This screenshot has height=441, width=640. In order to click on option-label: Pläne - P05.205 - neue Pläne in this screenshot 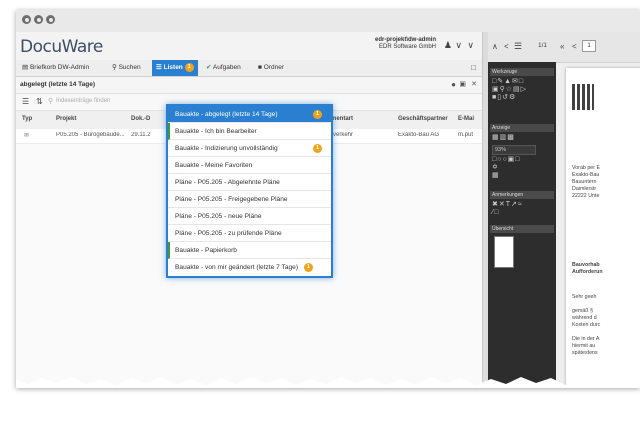, I will do `click(218, 216)`.